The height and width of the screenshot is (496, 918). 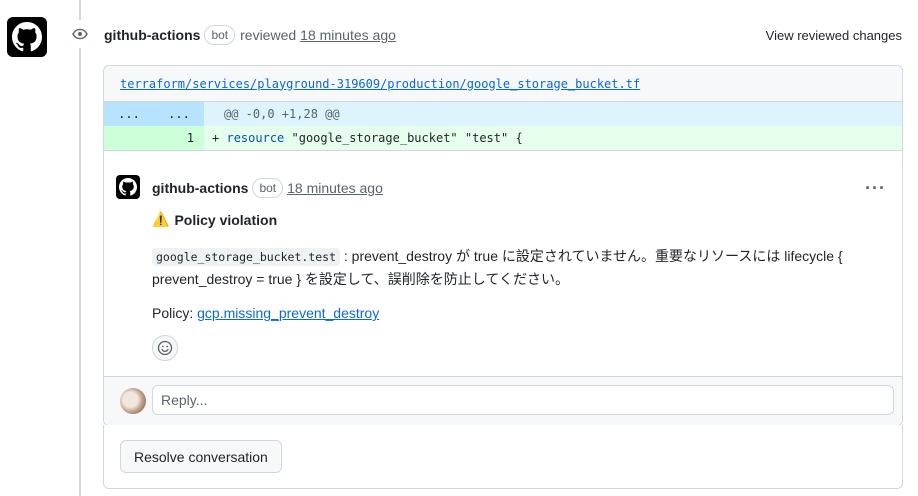 I want to click on comment-time-link: 18 minutes ago, so click(x=335, y=188).